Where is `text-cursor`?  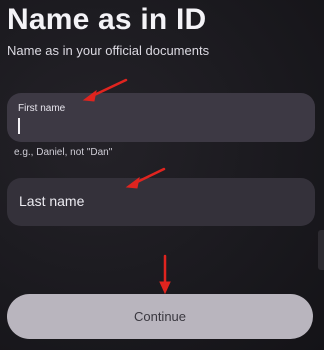
text-cursor is located at coordinates (19, 126).